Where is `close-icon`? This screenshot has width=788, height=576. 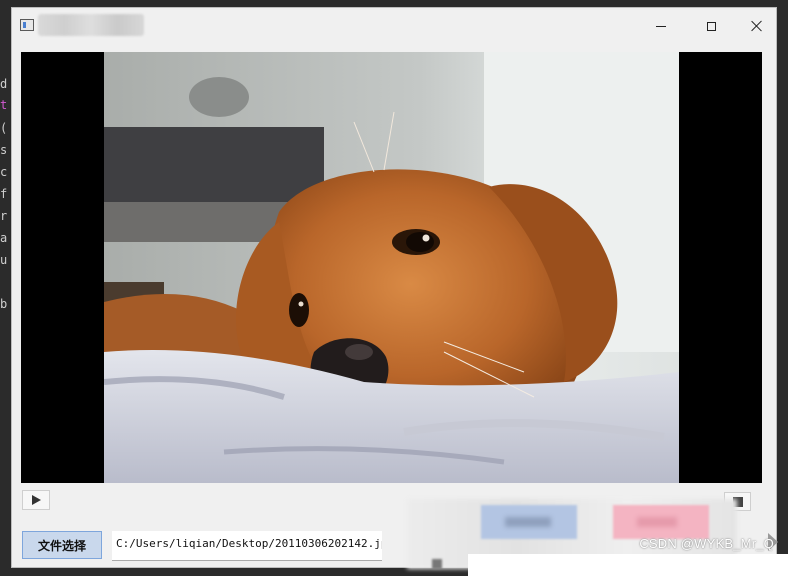 close-icon is located at coordinates (756, 26).